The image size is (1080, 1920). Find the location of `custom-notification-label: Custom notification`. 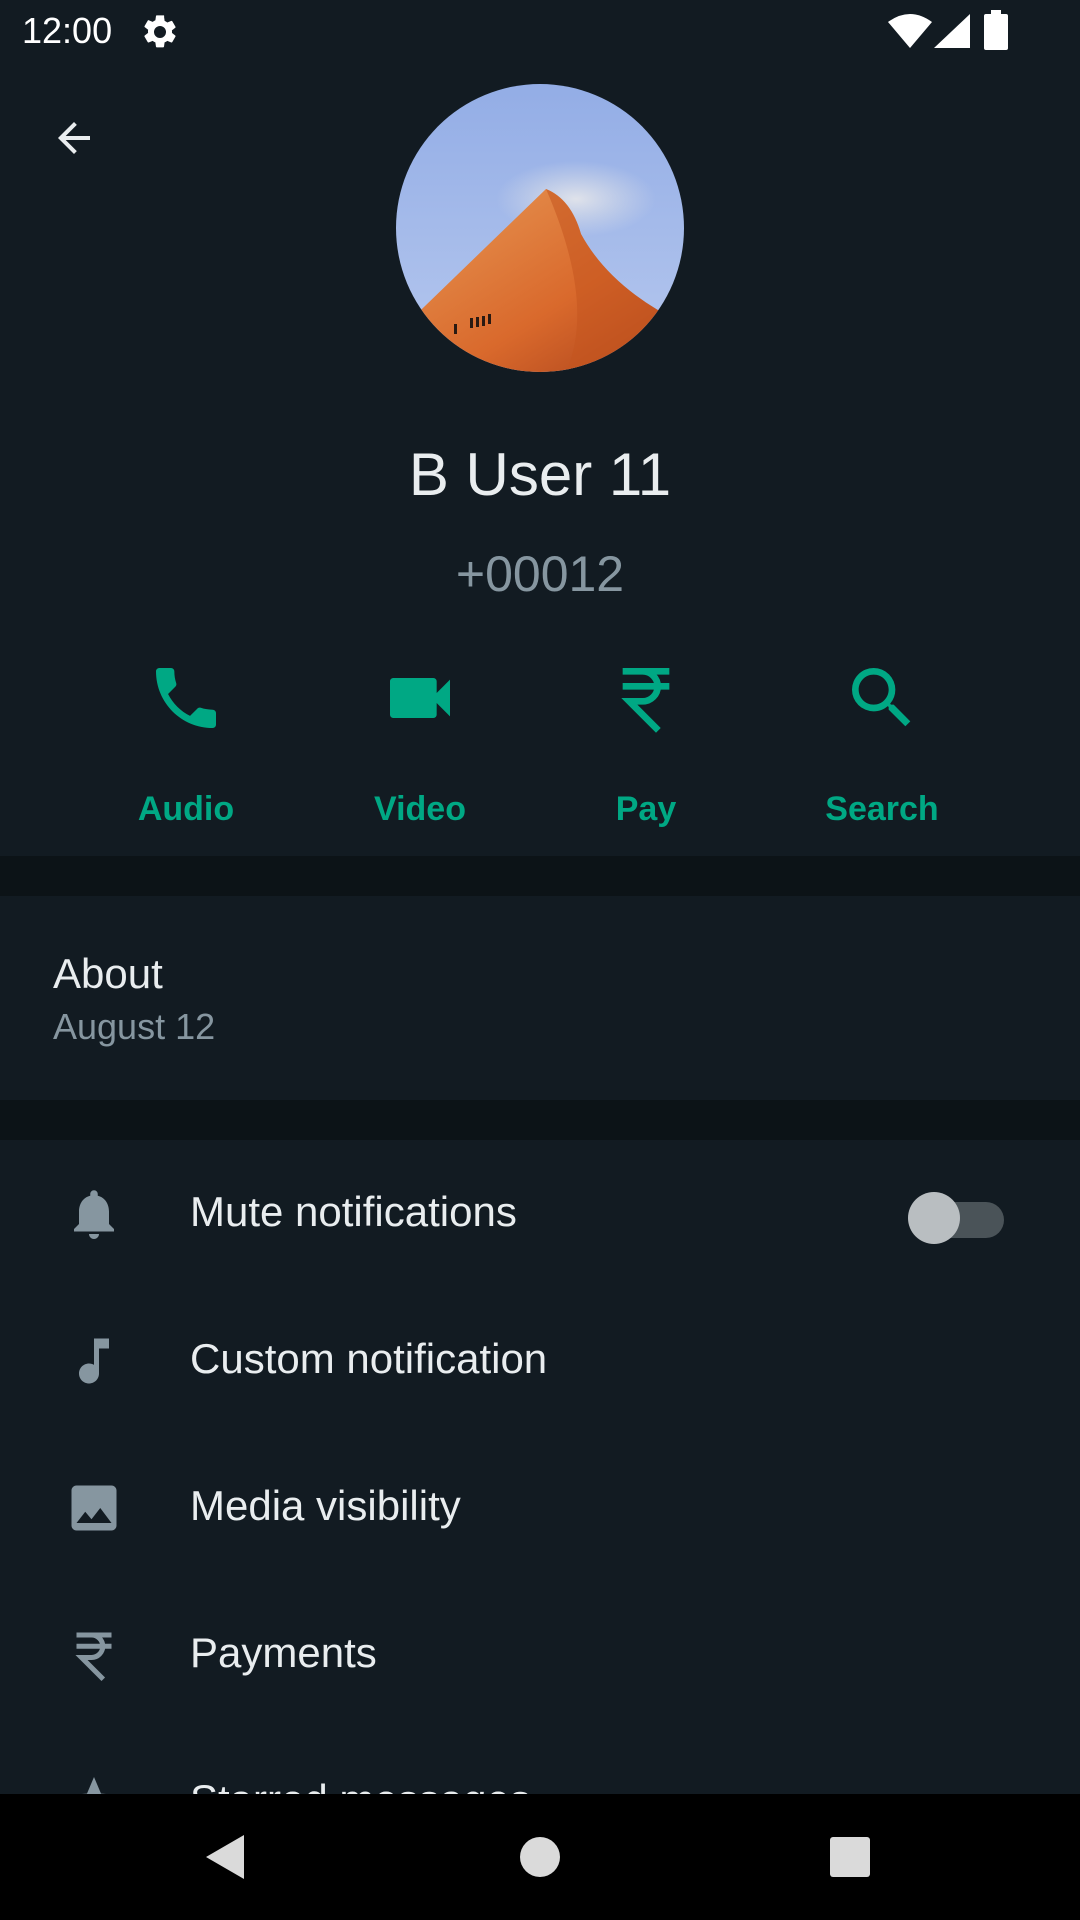

custom-notification-label: Custom notification is located at coordinates (369, 1358).